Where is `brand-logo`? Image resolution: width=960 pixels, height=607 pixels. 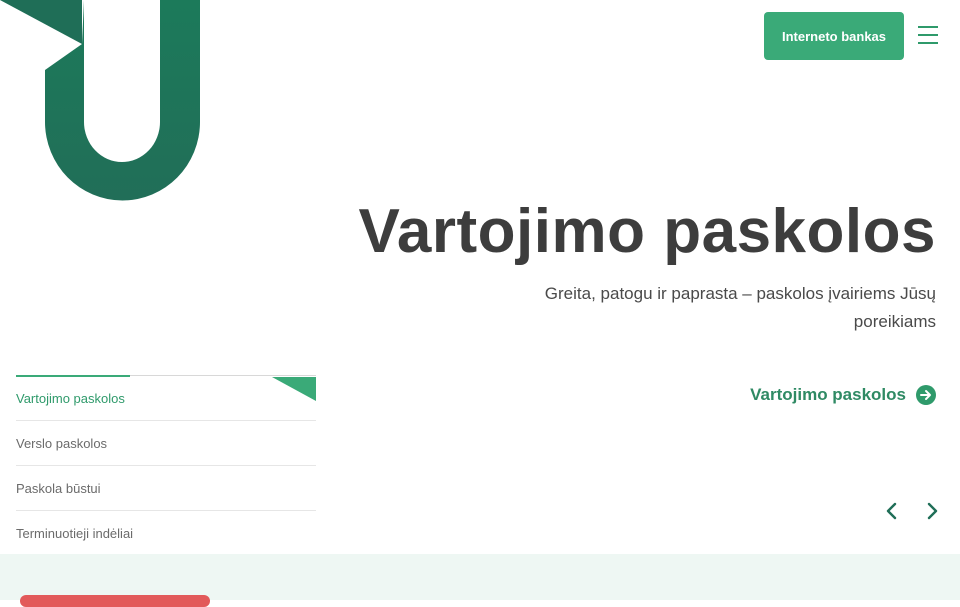
brand-logo is located at coordinates (100, 101).